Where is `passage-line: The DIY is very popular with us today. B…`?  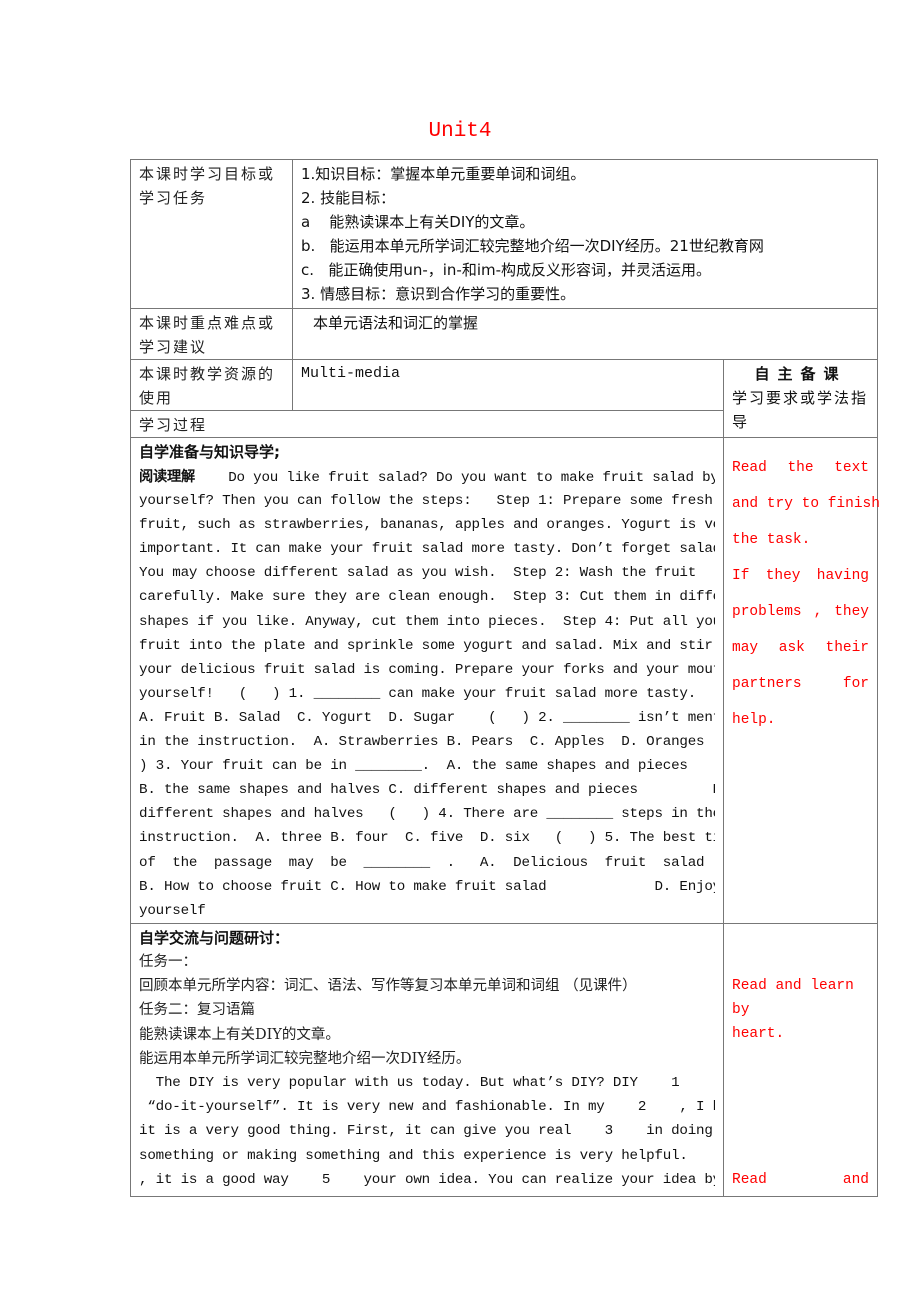
passage-line: The DIY is very popular with us today. B… is located at coordinates (409, 1083).